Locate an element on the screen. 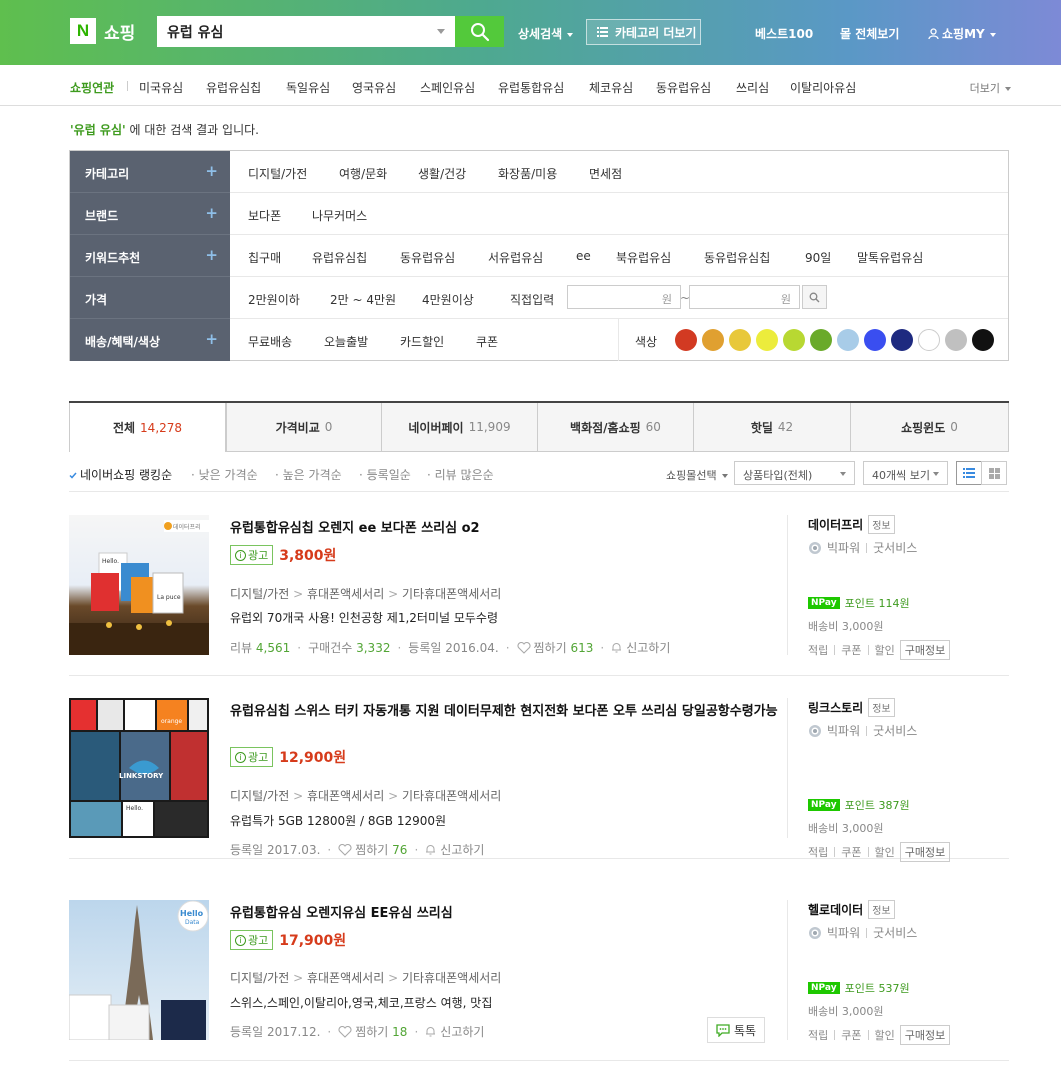 The image size is (1061, 1065). related-keyword: 이탈리아유심 is located at coordinates (823, 87).